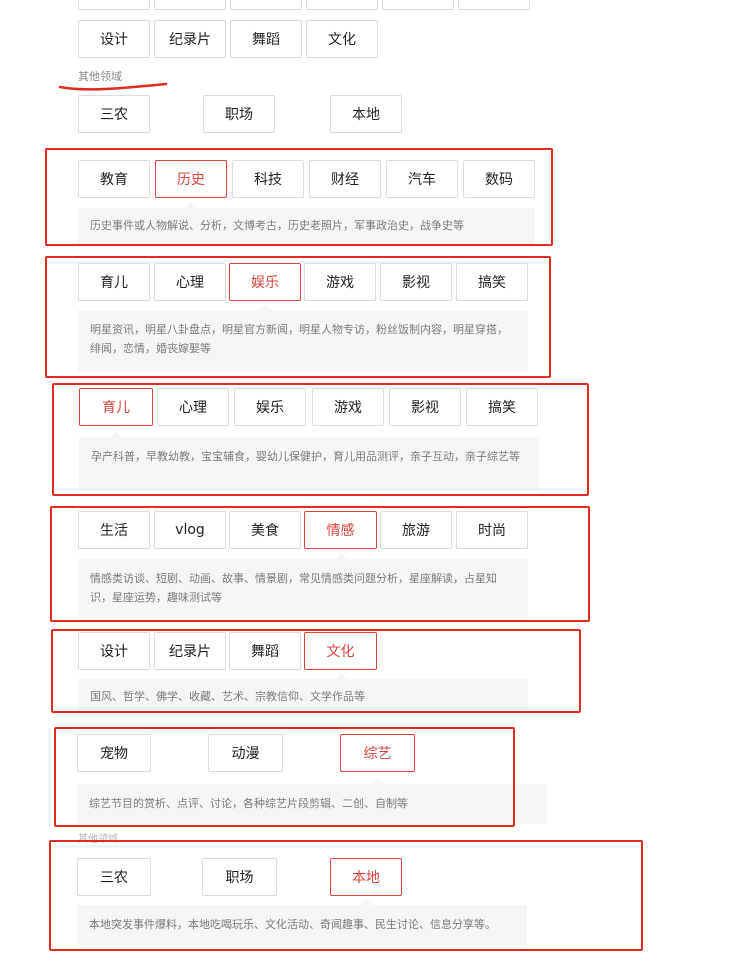 This screenshot has height=962, width=750. Describe the element at coordinates (265, 530) in the screenshot. I see `tag-meishi: 美食` at that location.